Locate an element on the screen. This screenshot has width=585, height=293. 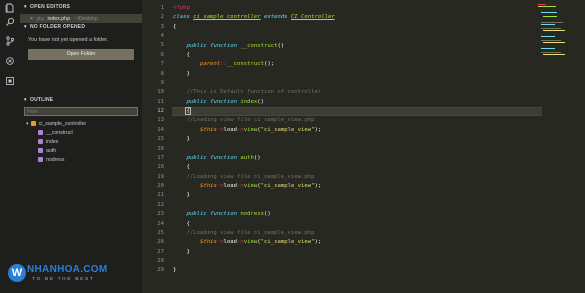
open-editor-file-path: ~/Desktop is located at coordinates (86, 19).